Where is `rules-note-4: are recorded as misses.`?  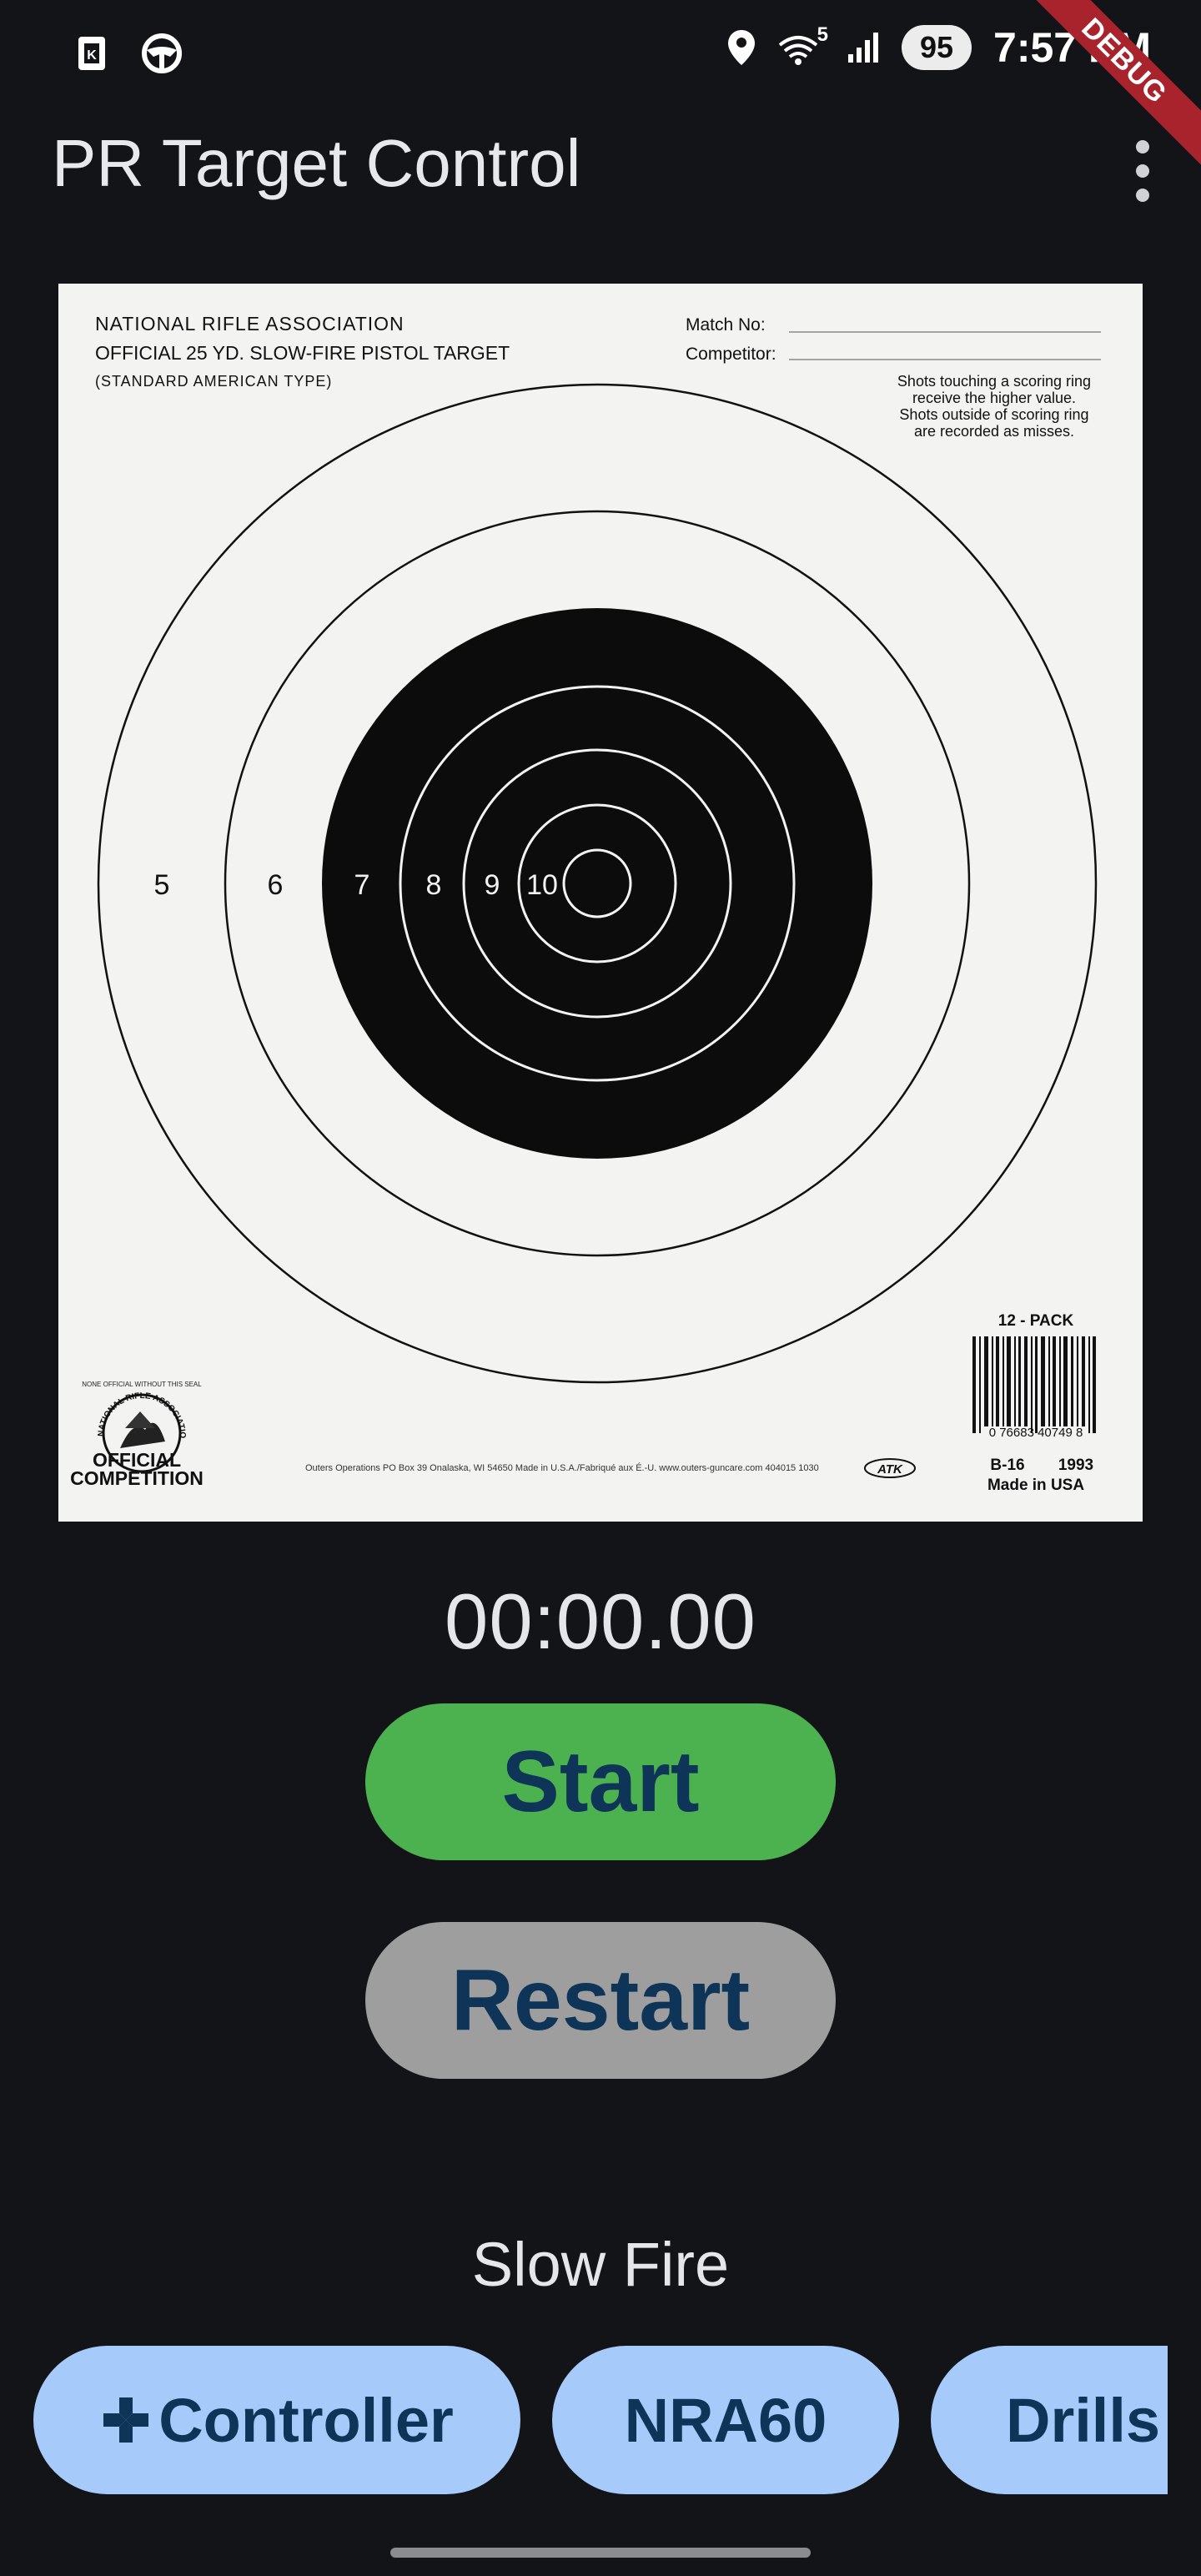 rules-note-4: are recorded as misses. is located at coordinates (994, 431).